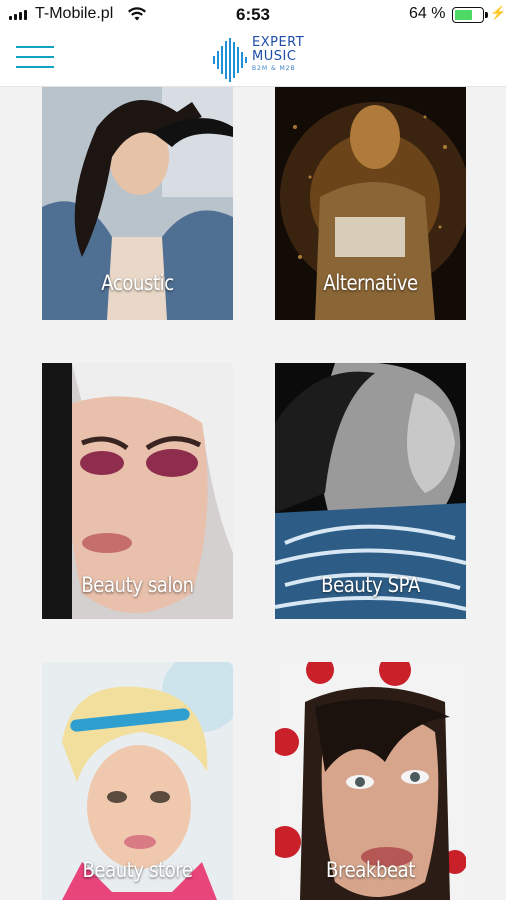 This screenshot has height=900, width=506. I want to click on menu-button, so click(35, 58).